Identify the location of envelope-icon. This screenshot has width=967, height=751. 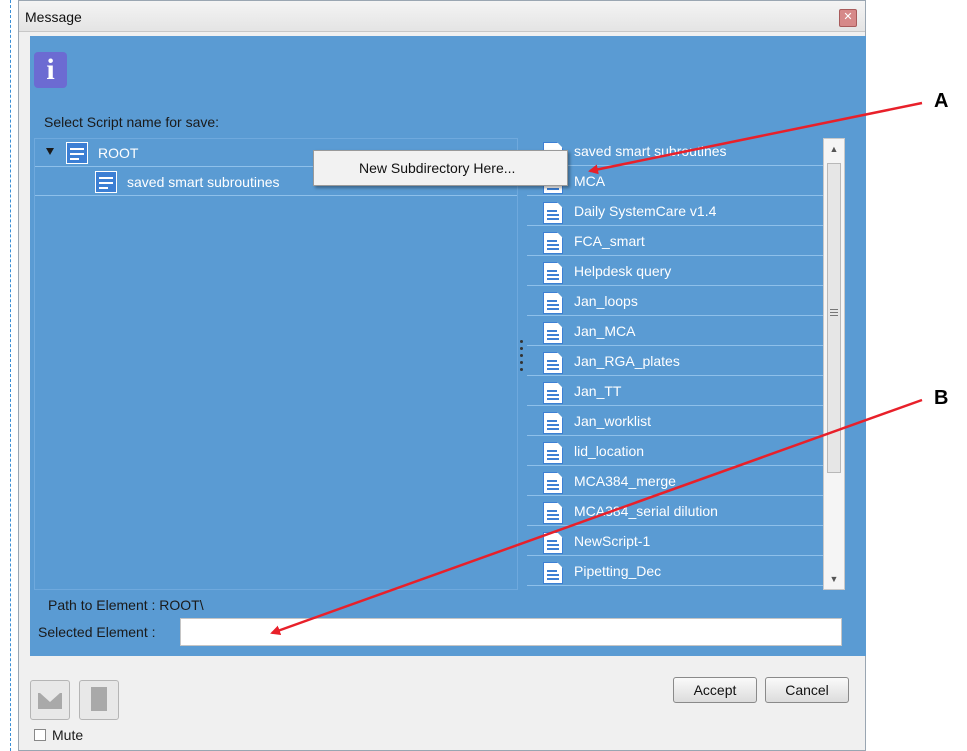
(50, 701).